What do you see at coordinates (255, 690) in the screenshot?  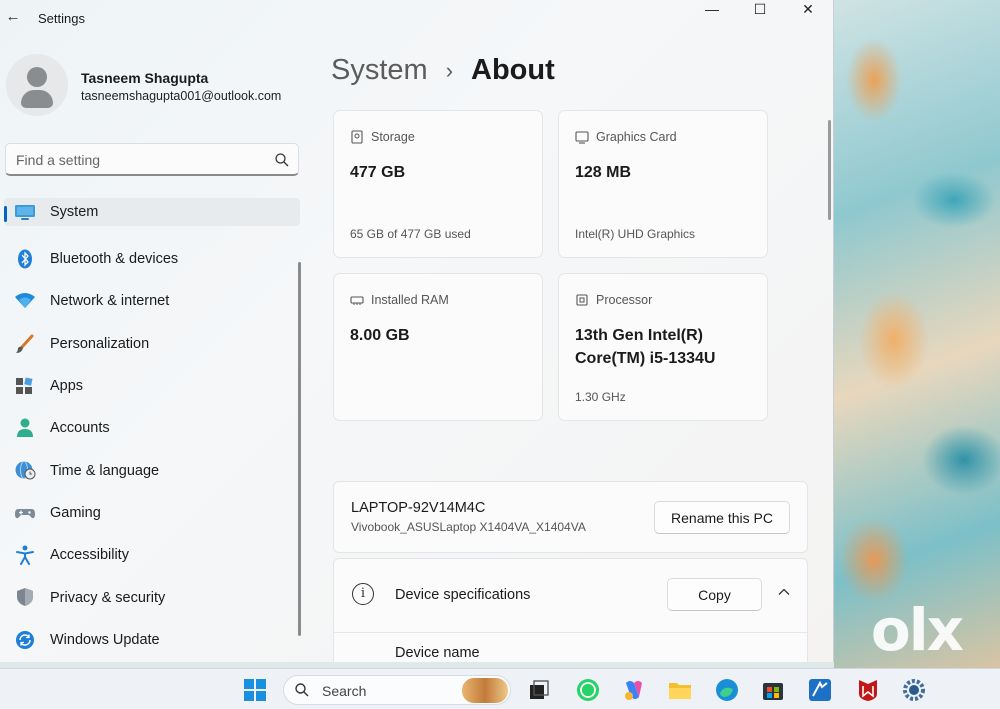 I see `windows-start-icon` at bounding box center [255, 690].